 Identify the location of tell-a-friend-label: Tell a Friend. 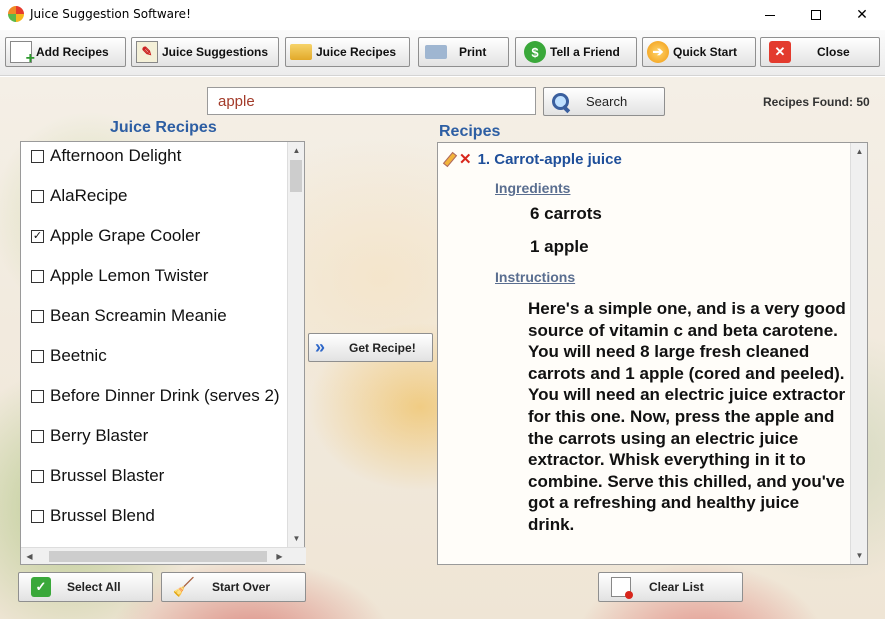
(585, 52).